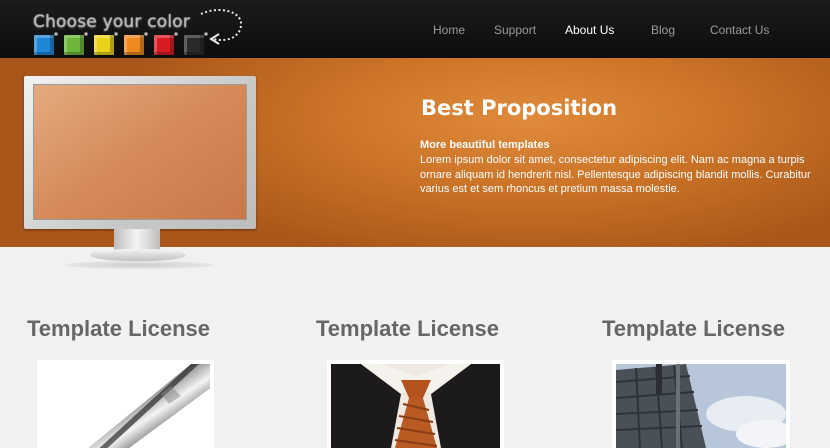 The height and width of the screenshot is (448, 830). What do you see at coordinates (485, 145) in the screenshot?
I see `banner-subtitle: More beautiful templates` at bounding box center [485, 145].